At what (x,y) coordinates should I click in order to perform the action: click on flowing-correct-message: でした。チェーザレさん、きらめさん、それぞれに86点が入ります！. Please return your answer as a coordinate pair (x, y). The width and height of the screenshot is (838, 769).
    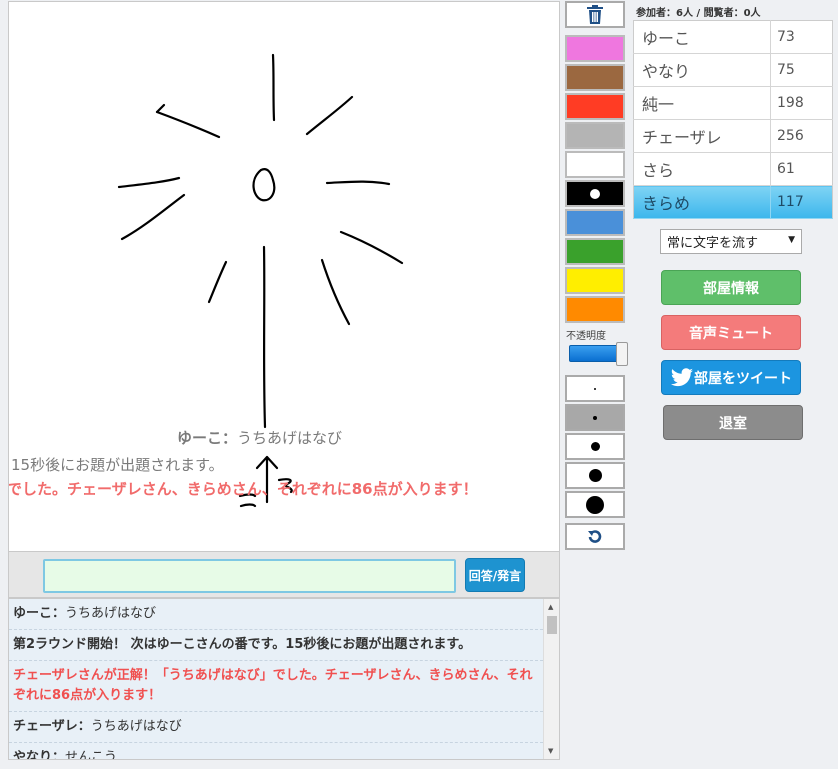
    Looking at the image, I should click on (243, 489).